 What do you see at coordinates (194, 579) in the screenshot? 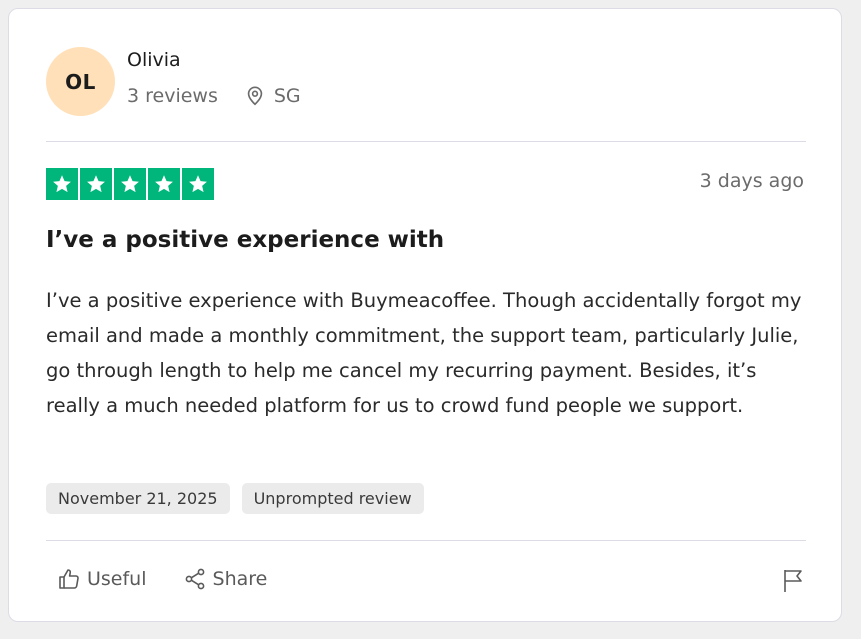
I see `share-icon` at bounding box center [194, 579].